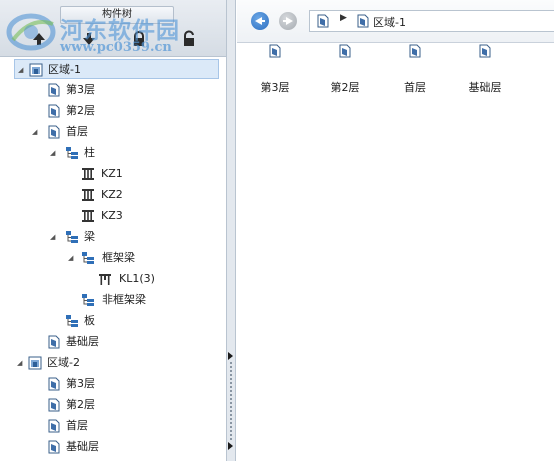  What do you see at coordinates (431, 21) in the screenshot?
I see `address-bar: ▶ 区域-1` at bounding box center [431, 21].